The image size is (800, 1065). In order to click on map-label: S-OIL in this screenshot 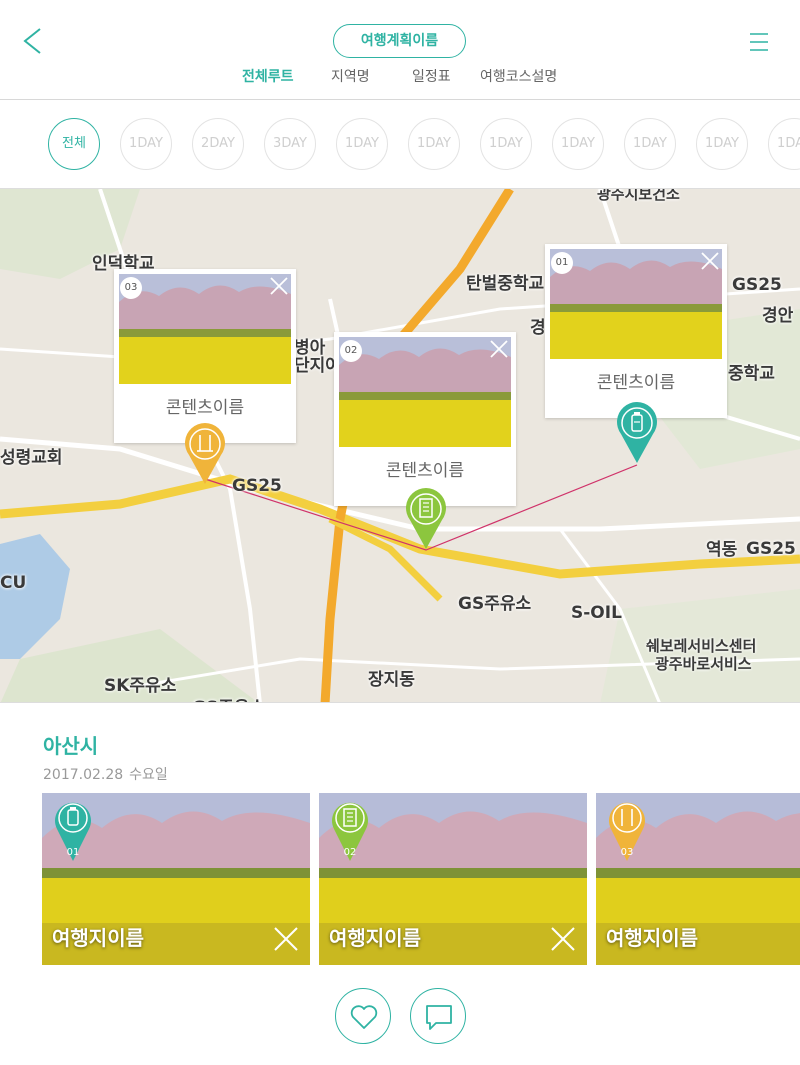, I will do `click(596, 613)`.